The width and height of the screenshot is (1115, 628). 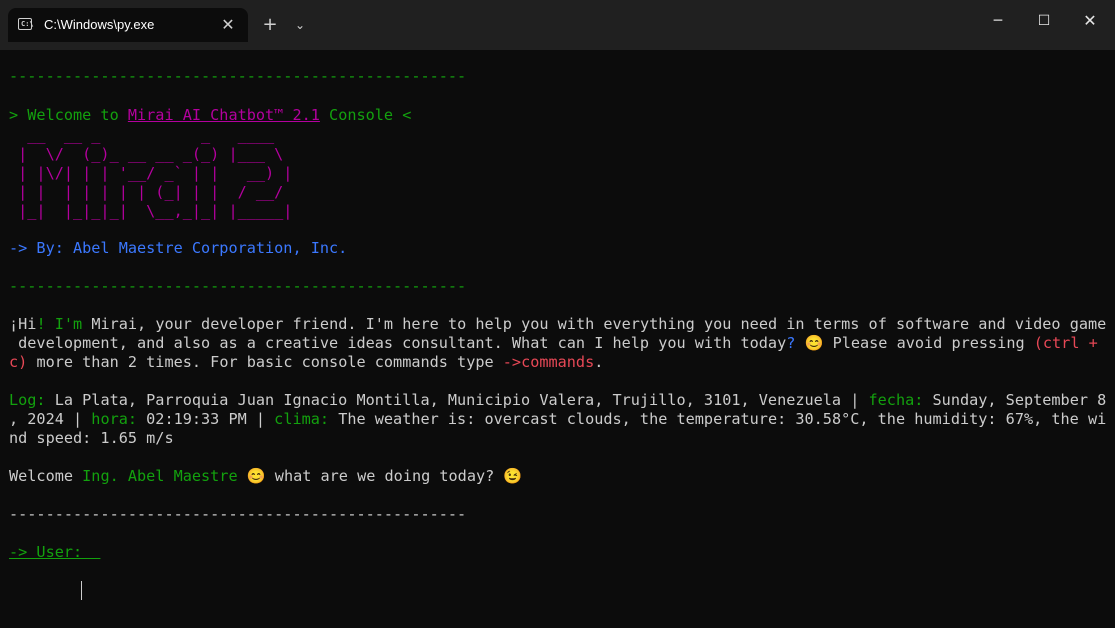 I want to click on terminal-icon: C:\, so click(x=26, y=24).